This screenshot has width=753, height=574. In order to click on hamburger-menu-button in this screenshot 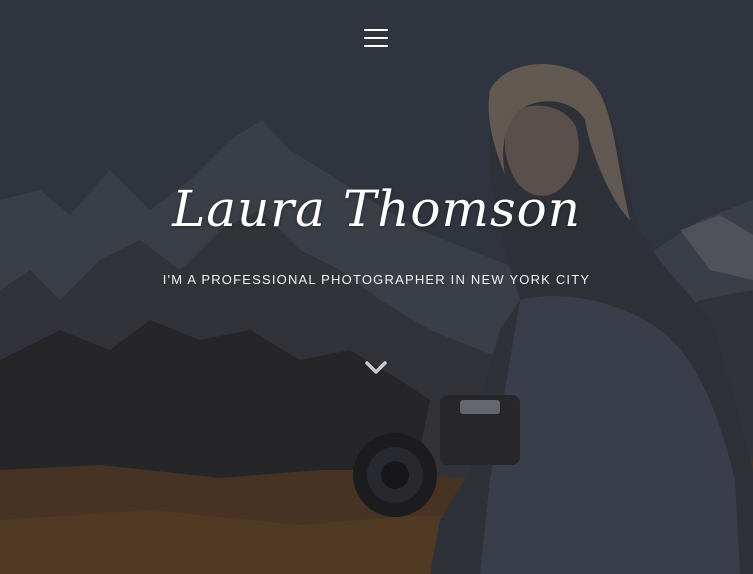, I will do `click(376, 40)`.